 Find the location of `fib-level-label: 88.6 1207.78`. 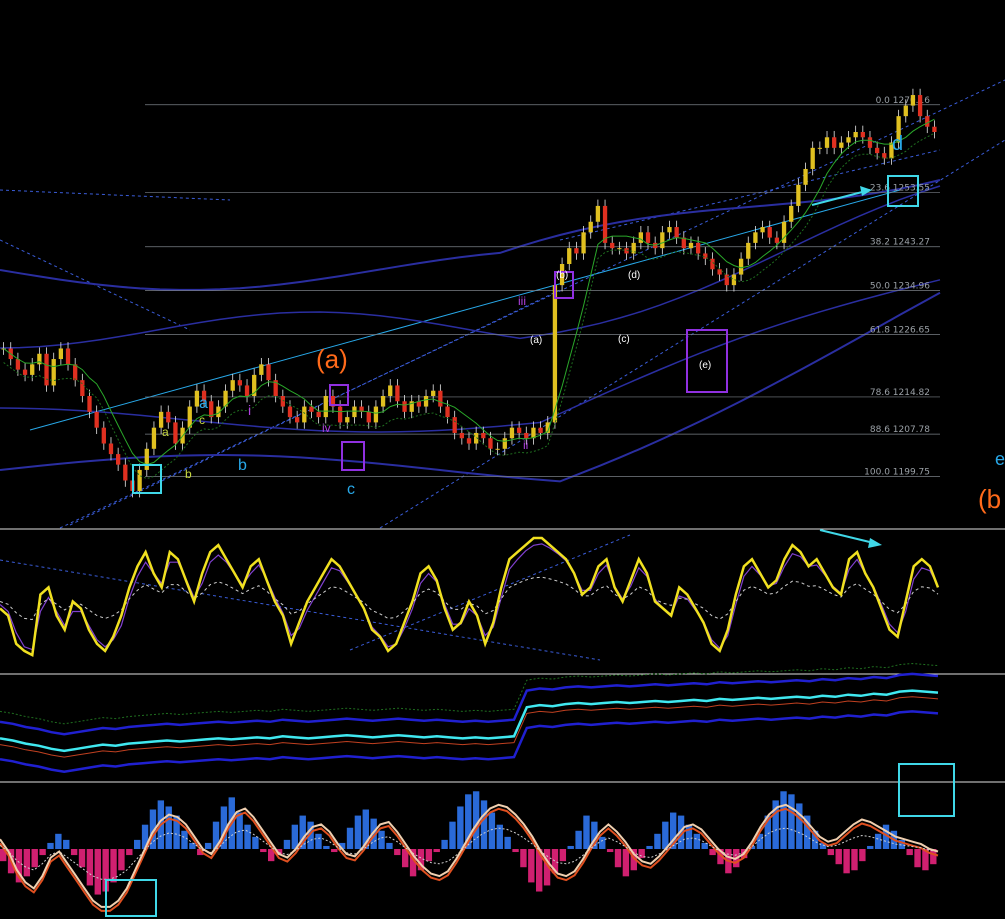

fib-level-label: 88.6 1207.78 is located at coordinates (900, 430).